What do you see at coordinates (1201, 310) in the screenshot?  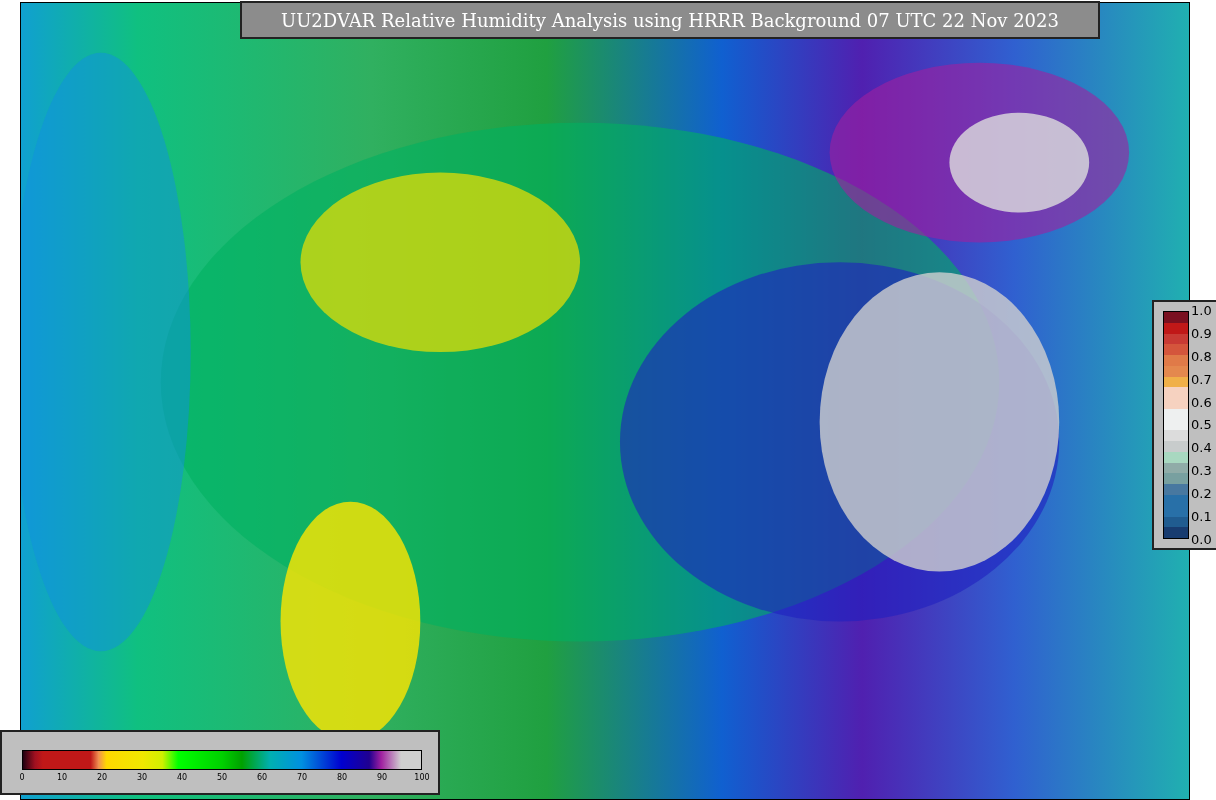 I see `colorbar-tick-label: 1.0` at bounding box center [1201, 310].